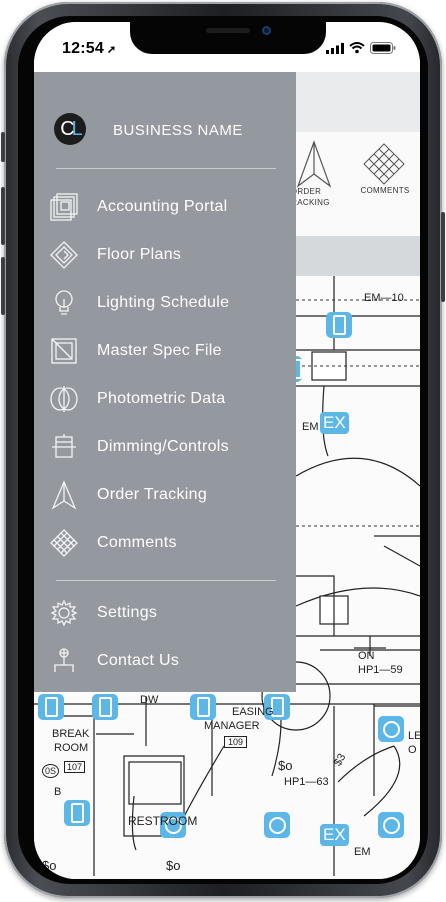 The image size is (446, 902). I want to click on volume-up-button, so click(3, 216).